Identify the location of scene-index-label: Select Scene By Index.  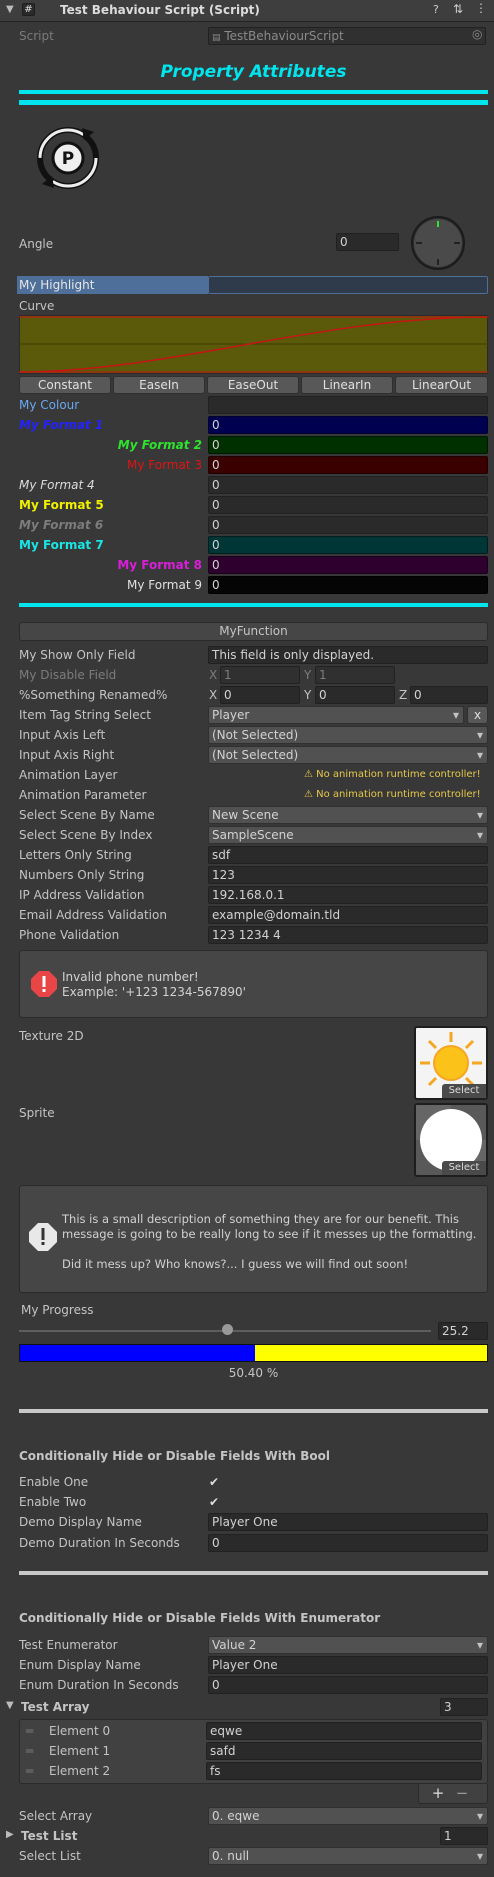
(86, 835).